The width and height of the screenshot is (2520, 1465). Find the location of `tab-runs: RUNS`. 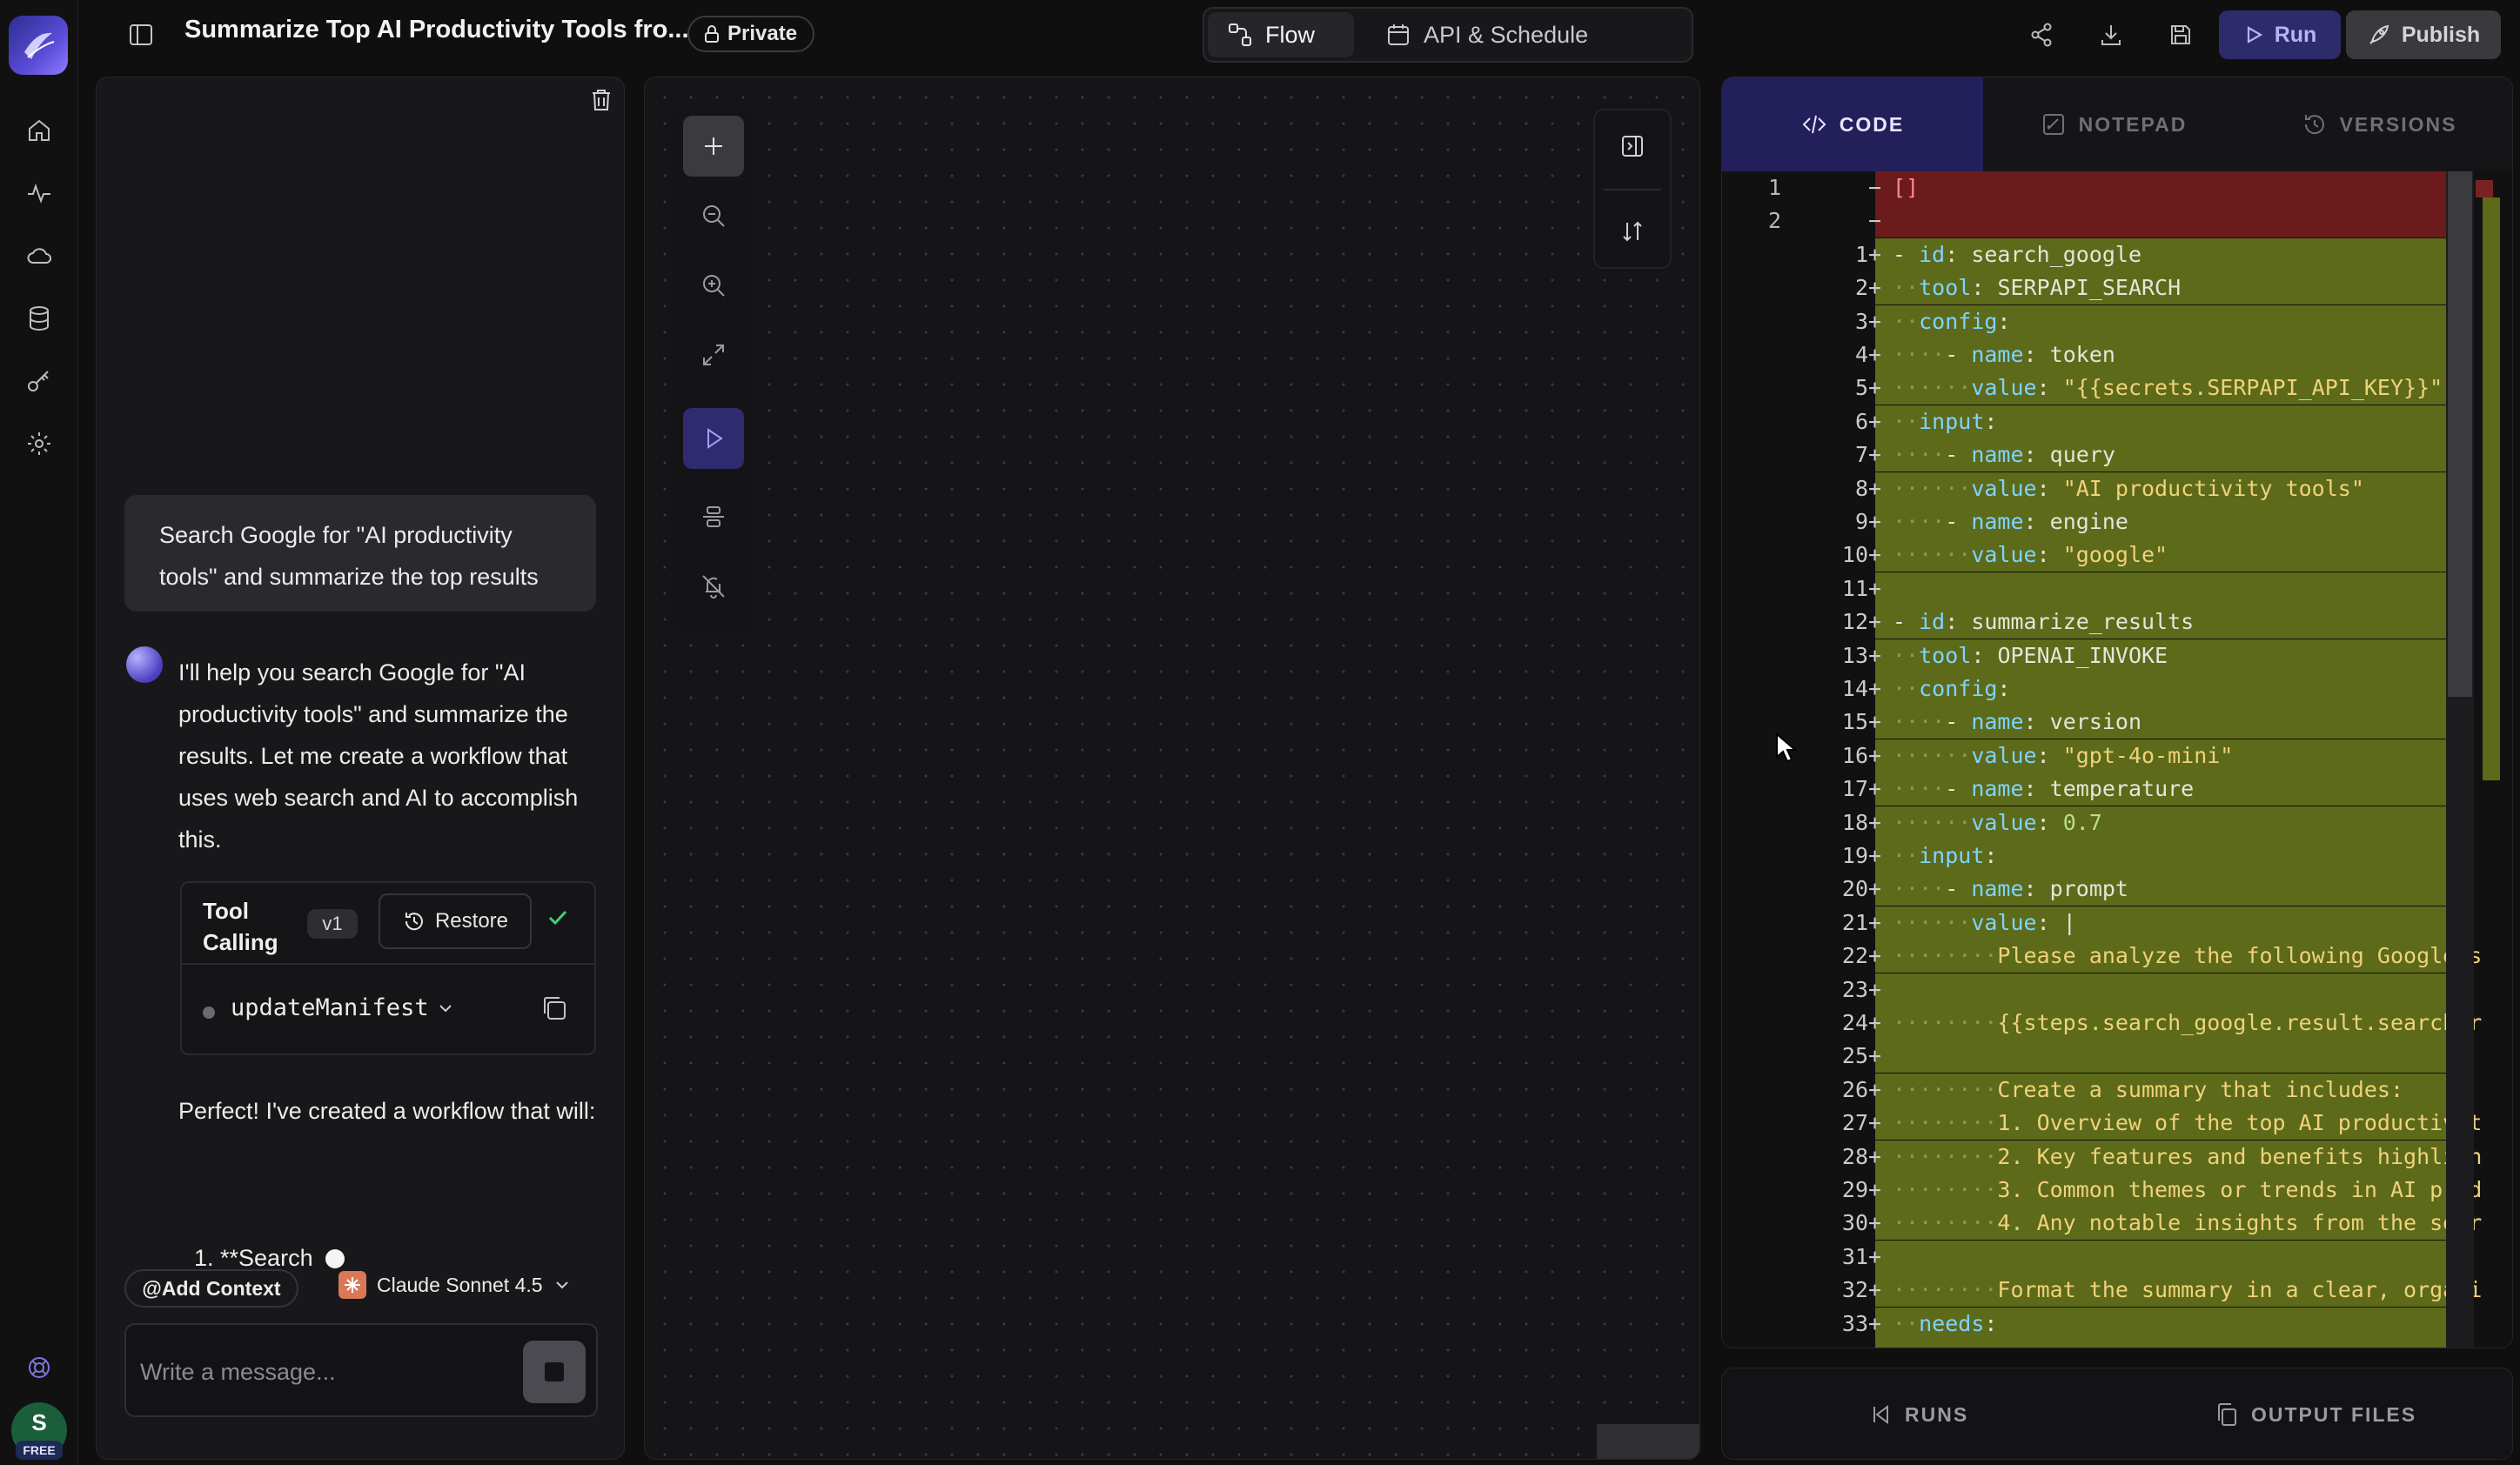

tab-runs: RUNS is located at coordinates (1919, 1414).